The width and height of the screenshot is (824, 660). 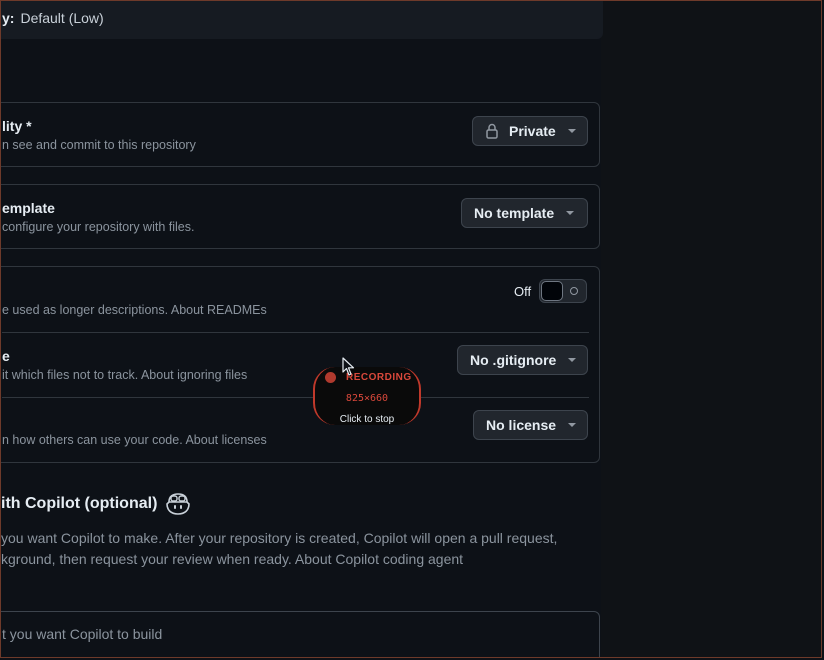 What do you see at coordinates (302, 20) in the screenshot?
I see `policy-bar: y: Default (Low)` at bounding box center [302, 20].